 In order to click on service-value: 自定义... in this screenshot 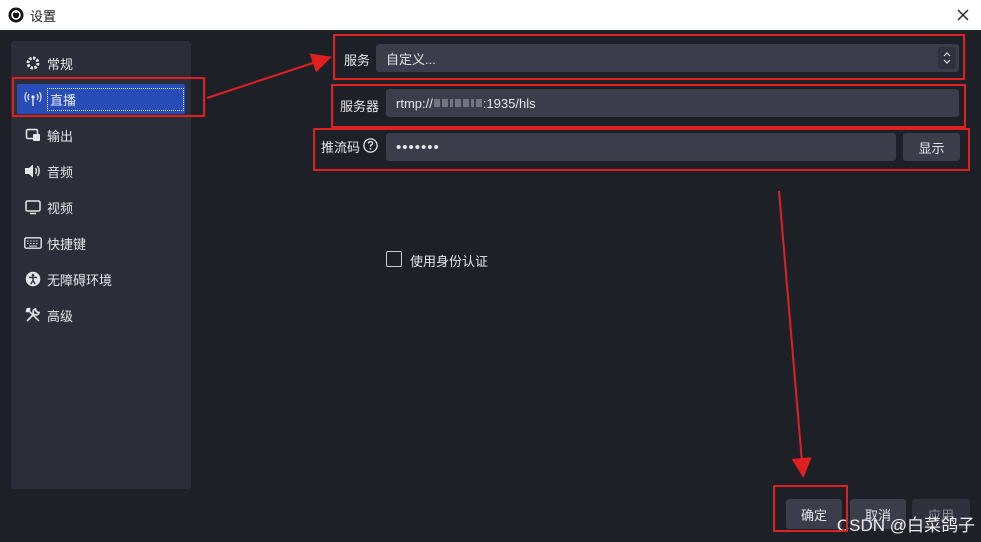, I will do `click(411, 59)`.